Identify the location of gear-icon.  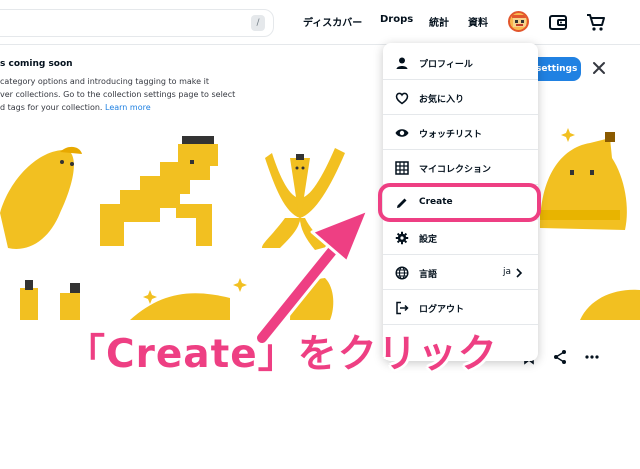
(402, 238).